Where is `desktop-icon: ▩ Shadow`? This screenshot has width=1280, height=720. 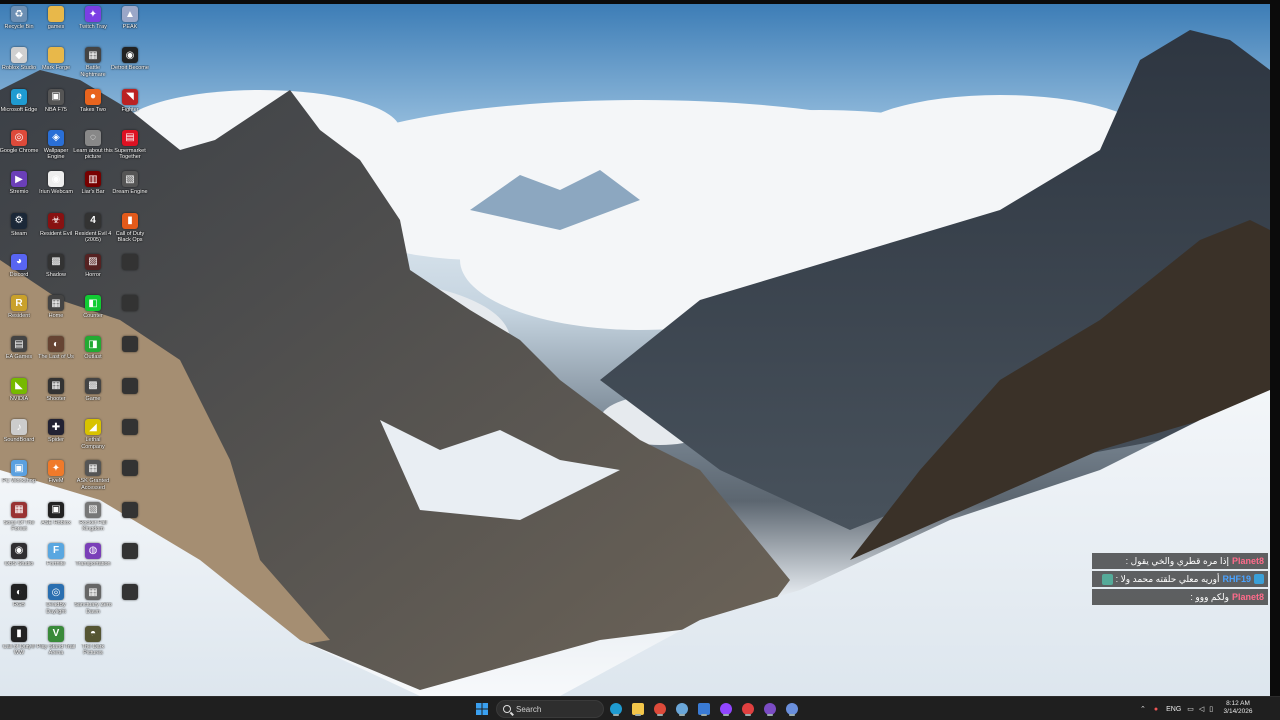 desktop-icon: ▩ Shadow is located at coordinates (56, 273).